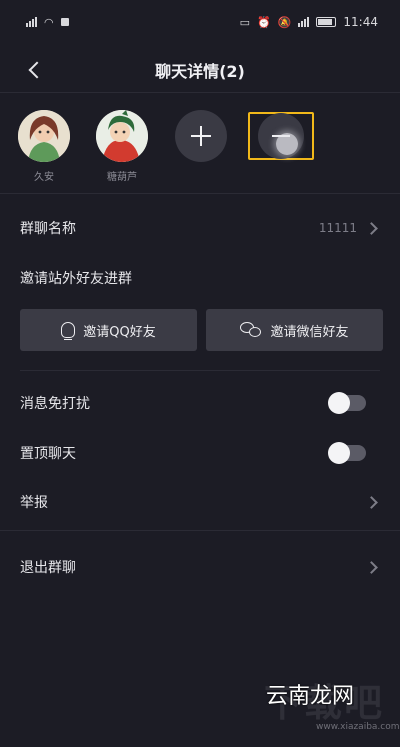 The image size is (400, 747). What do you see at coordinates (48, 568) in the screenshot?
I see `exit-group-label: 退出群聊` at bounding box center [48, 568].